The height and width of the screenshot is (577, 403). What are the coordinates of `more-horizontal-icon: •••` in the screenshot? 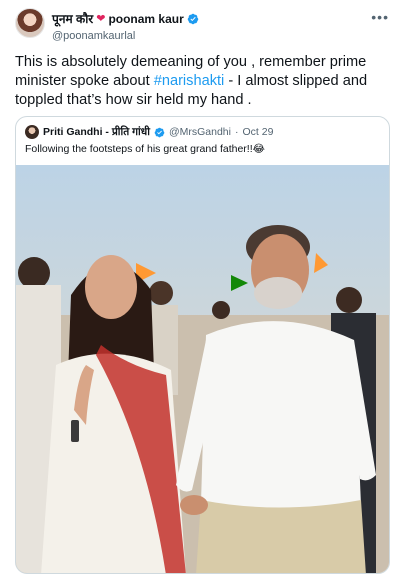 It's located at (380, 17).